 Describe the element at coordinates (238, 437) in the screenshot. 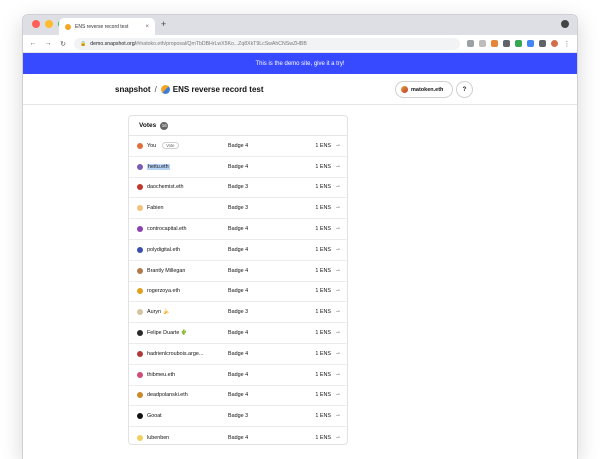

I see `table-row: lubenben Badge 4 1 ENS ⇀` at that location.